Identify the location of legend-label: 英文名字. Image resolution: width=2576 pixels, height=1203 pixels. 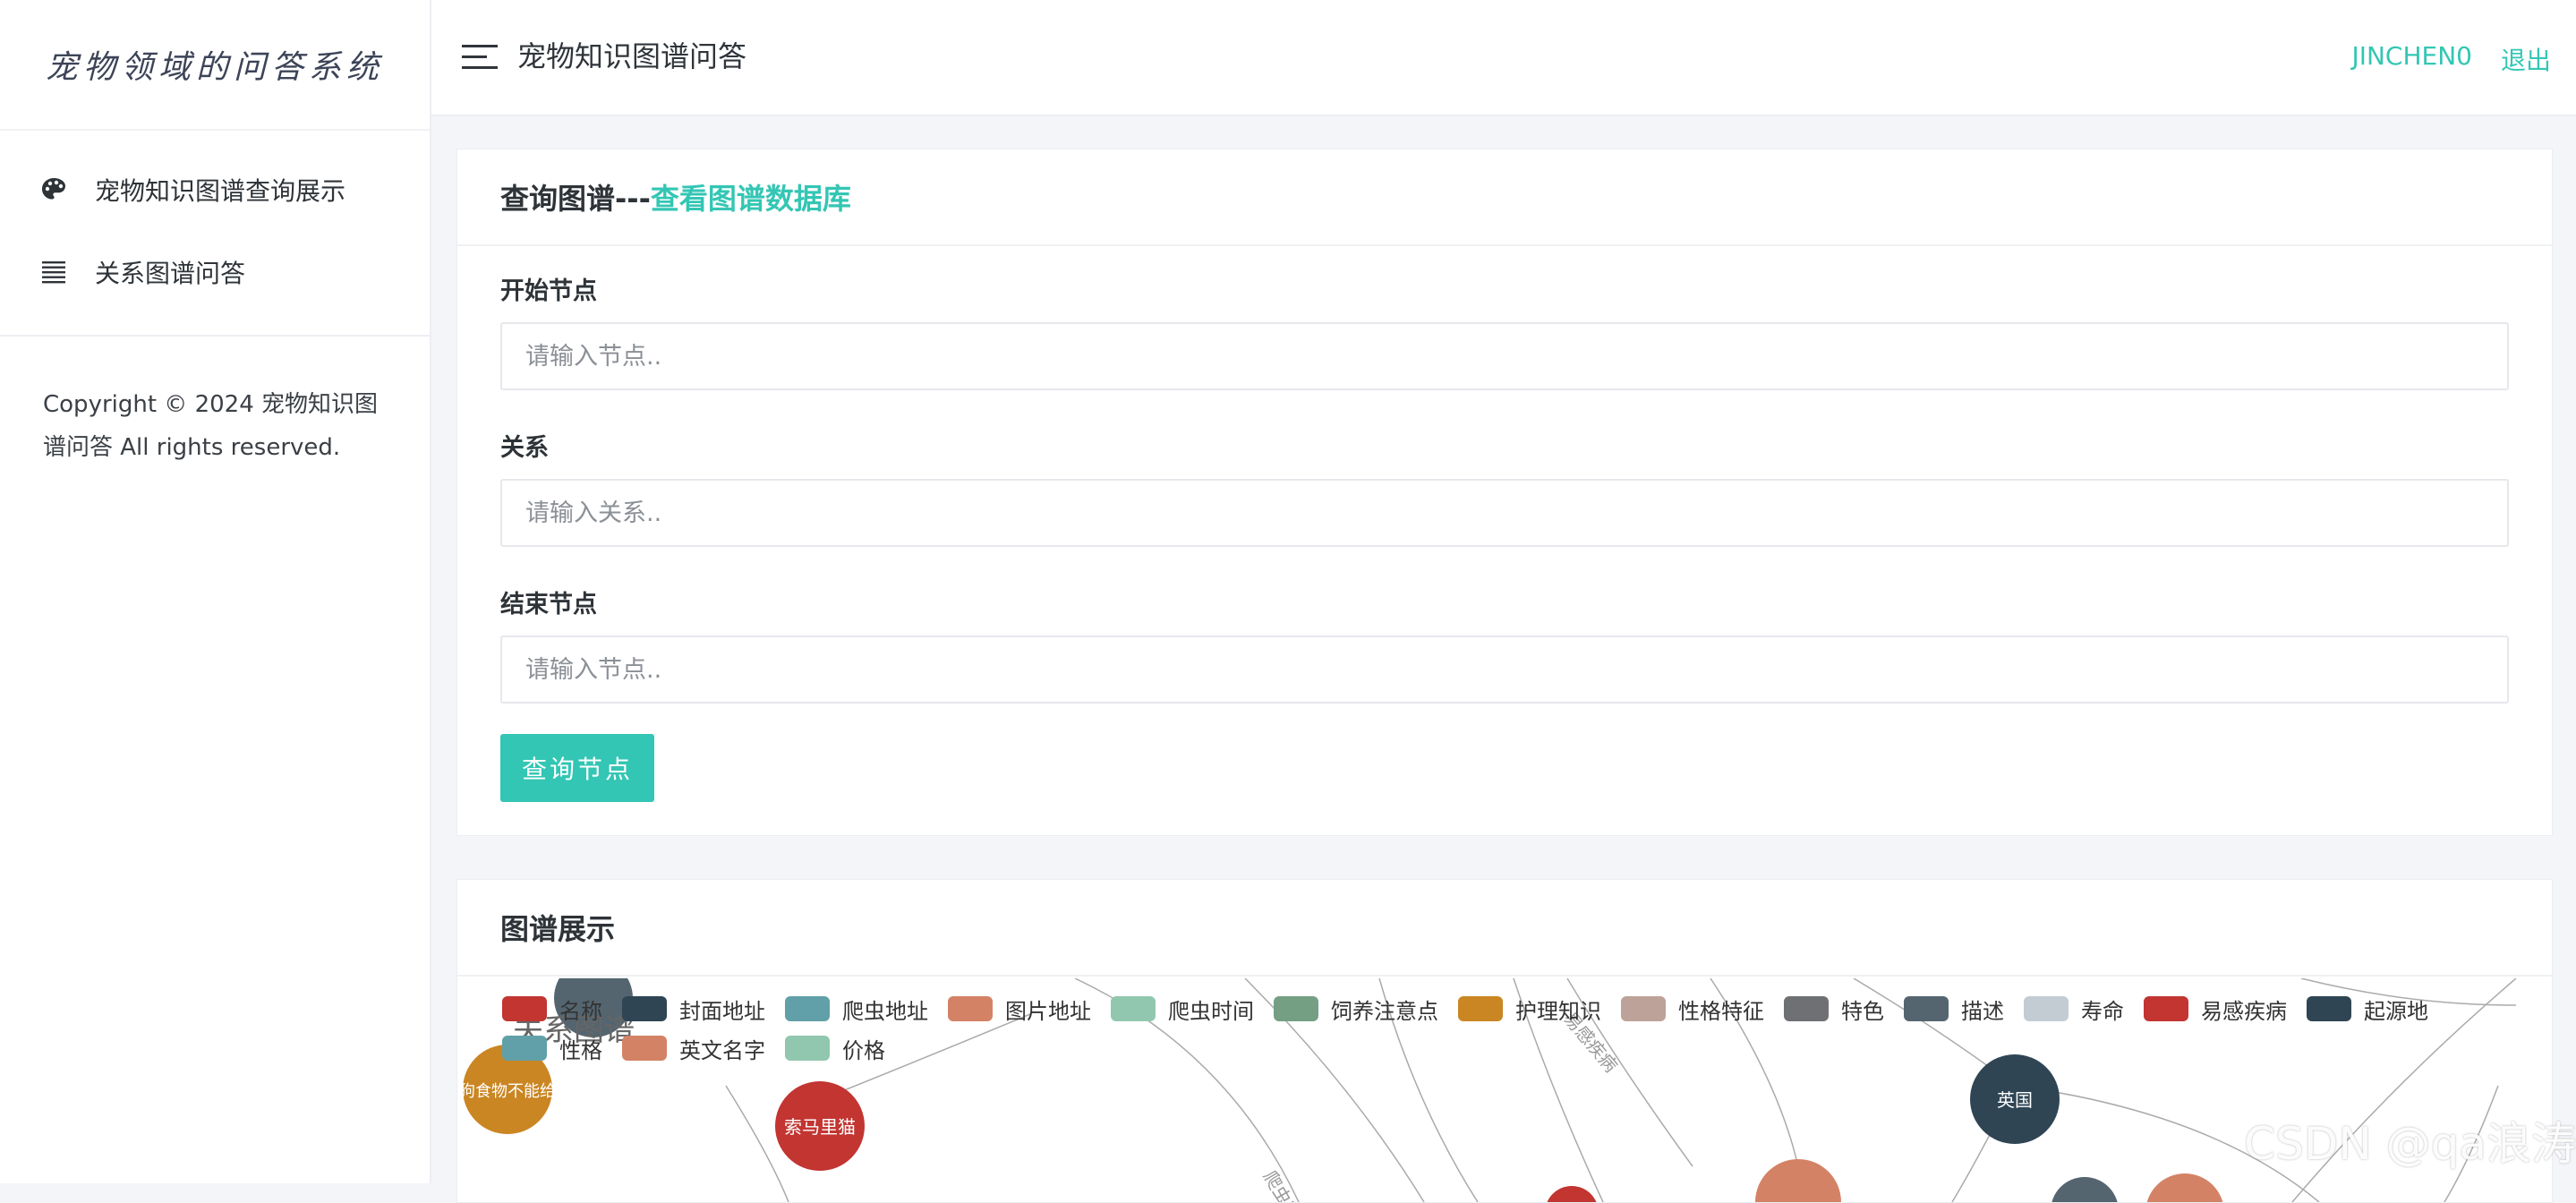
(722, 1050).